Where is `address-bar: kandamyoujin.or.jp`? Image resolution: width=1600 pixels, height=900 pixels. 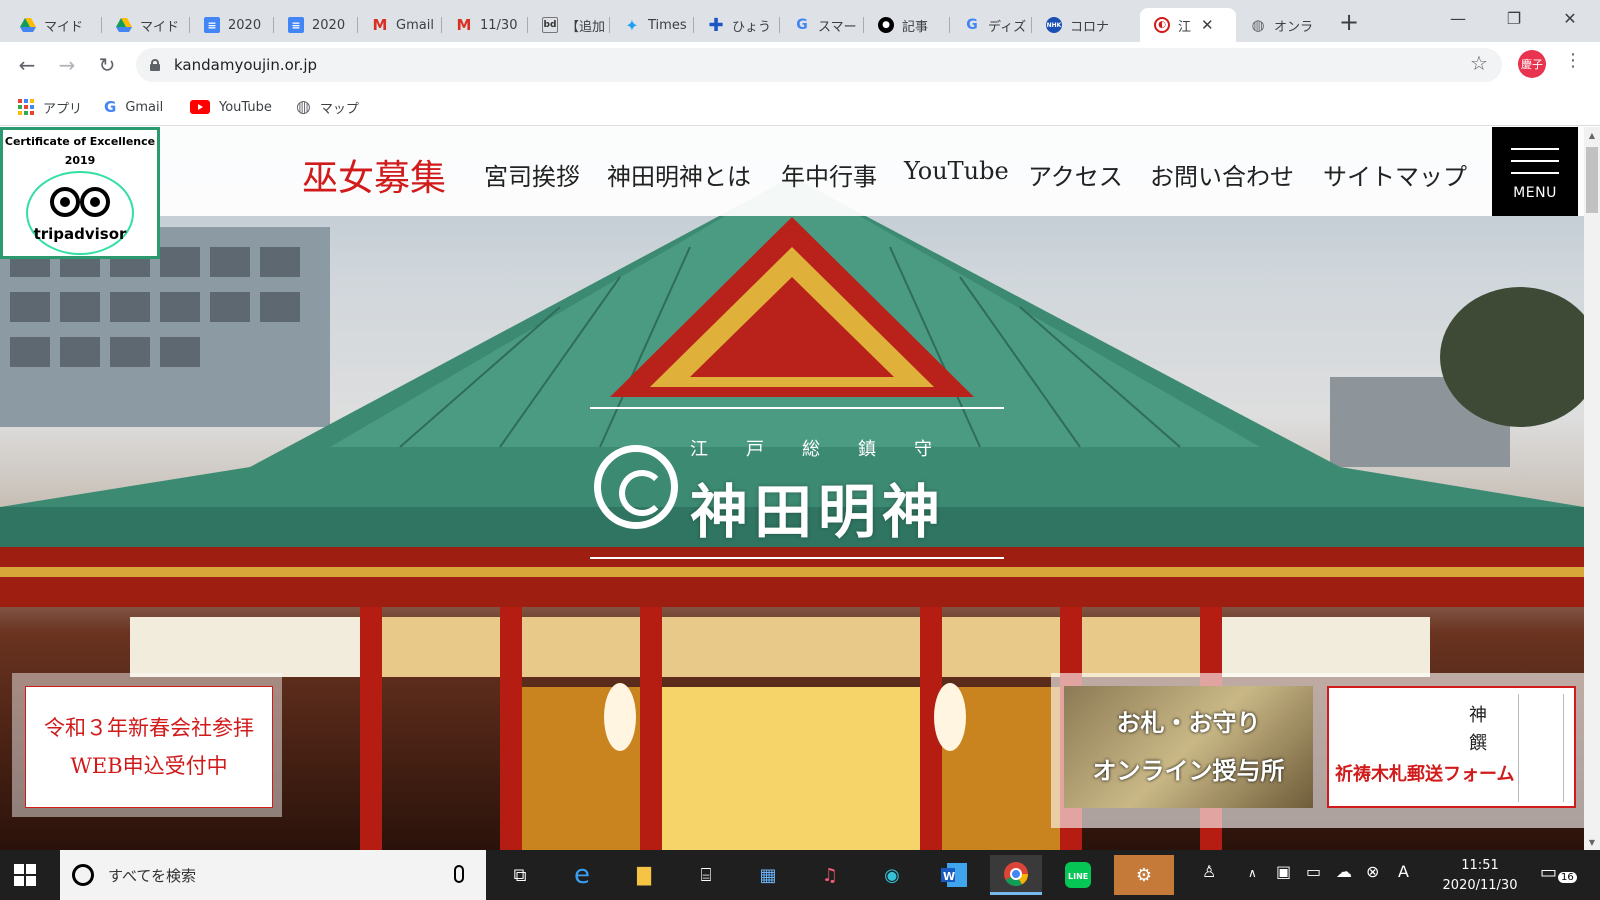
address-bar: kandamyoujin.or.jp is located at coordinates (819, 65).